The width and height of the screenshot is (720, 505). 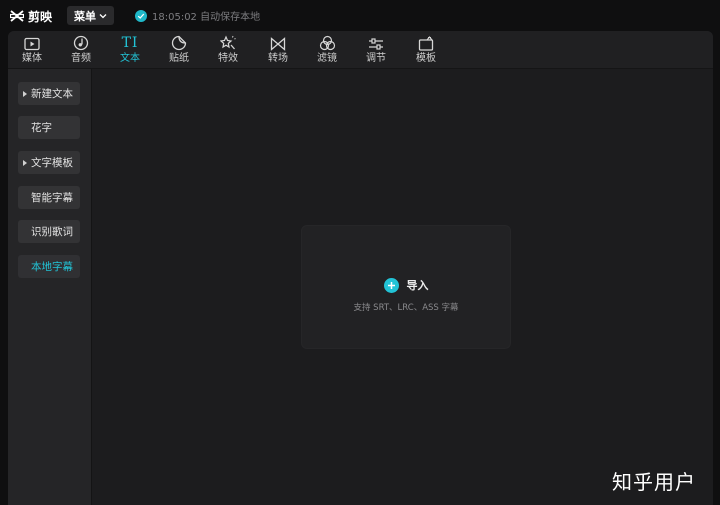 I want to click on audio-icon, so click(x=81, y=43).